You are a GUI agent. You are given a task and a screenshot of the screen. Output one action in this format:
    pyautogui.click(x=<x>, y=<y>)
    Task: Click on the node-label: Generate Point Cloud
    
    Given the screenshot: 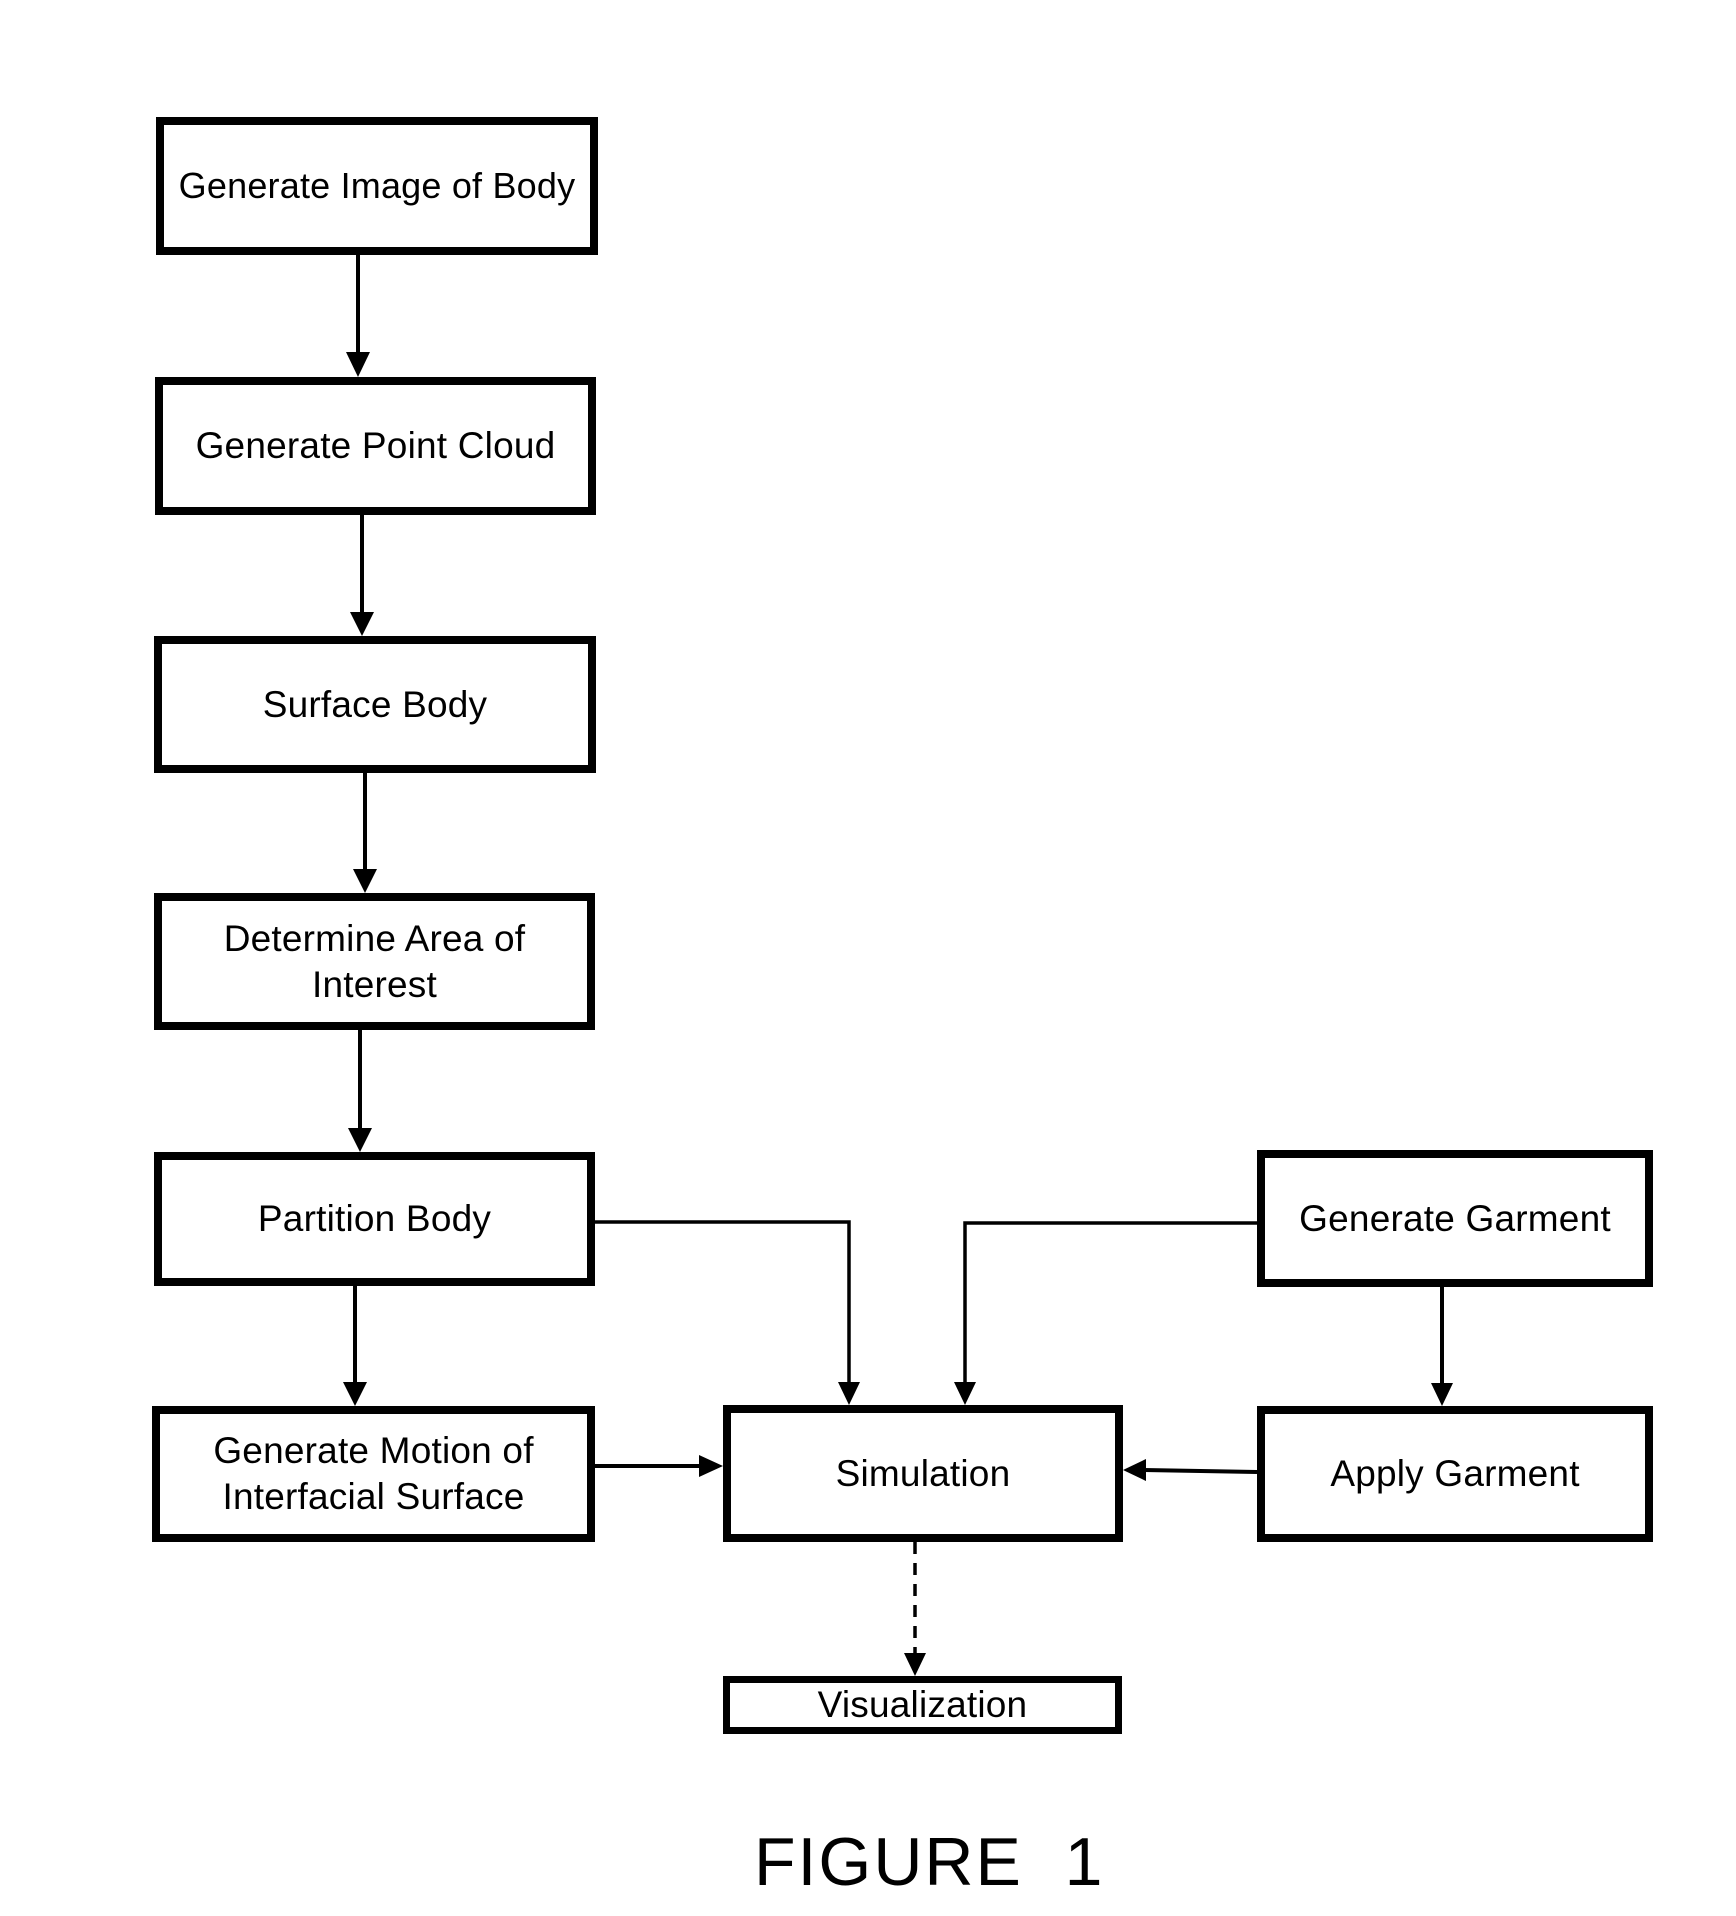 What is the action you would take?
    pyautogui.click(x=375, y=445)
    